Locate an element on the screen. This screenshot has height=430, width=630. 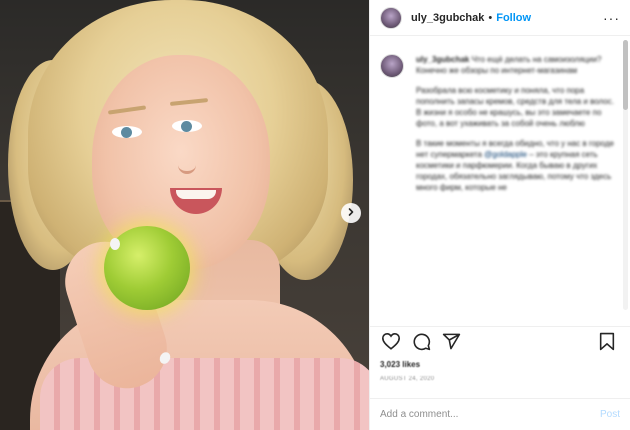
photo-nail is located at coordinates (115, 244).